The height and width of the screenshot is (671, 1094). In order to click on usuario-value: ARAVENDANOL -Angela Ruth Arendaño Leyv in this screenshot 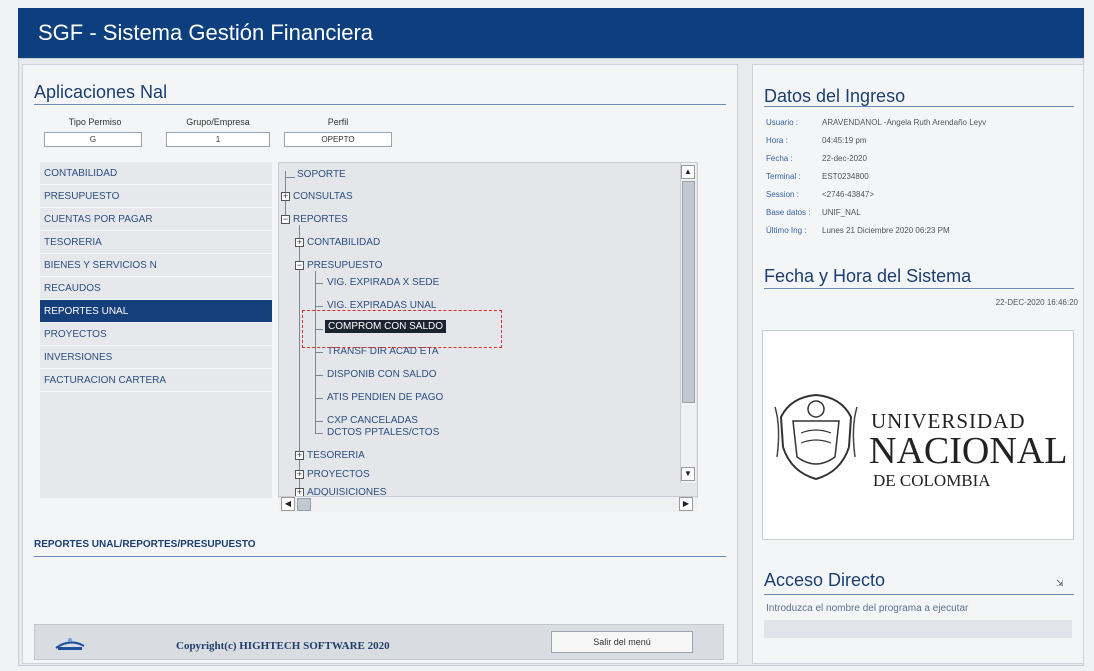, I will do `click(904, 122)`.